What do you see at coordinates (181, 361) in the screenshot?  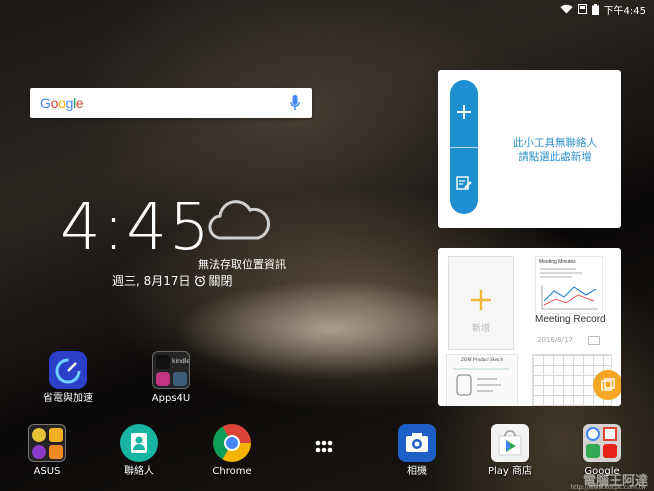 I see `kindle-label: kindle` at bounding box center [181, 361].